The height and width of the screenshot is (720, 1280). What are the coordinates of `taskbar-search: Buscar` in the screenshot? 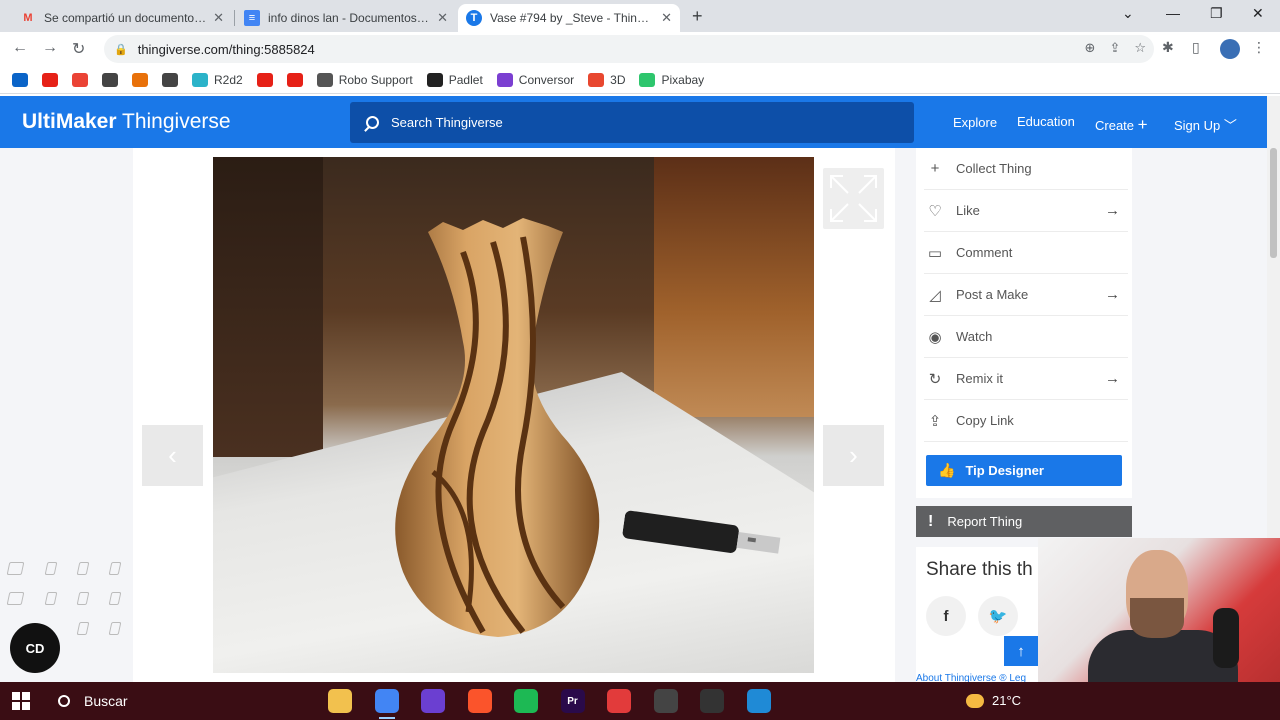 It's located at (146, 701).